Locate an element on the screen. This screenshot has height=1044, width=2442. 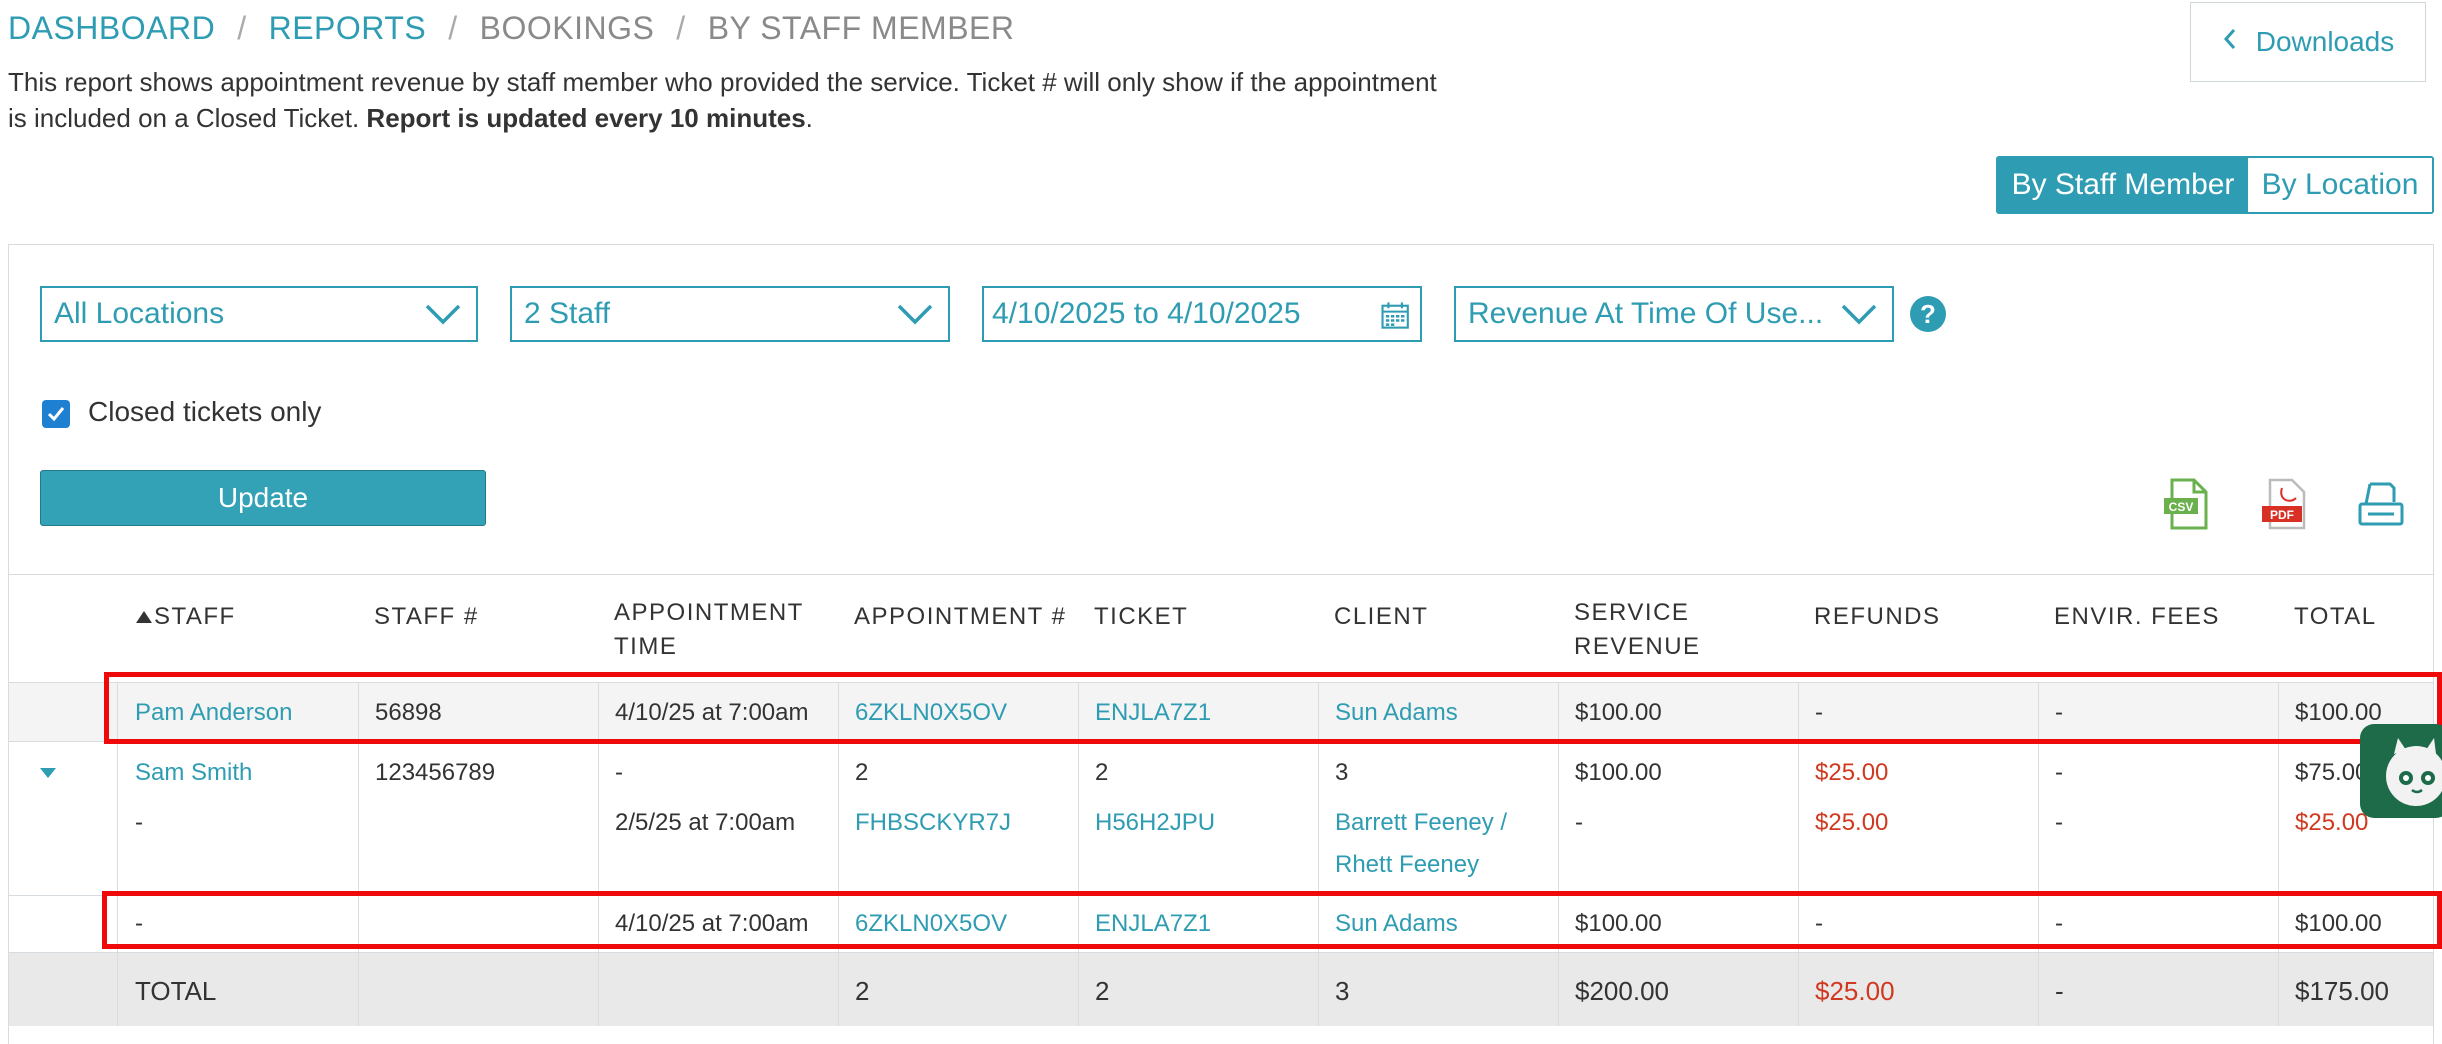
checkmark-icon is located at coordinates (56, 414).